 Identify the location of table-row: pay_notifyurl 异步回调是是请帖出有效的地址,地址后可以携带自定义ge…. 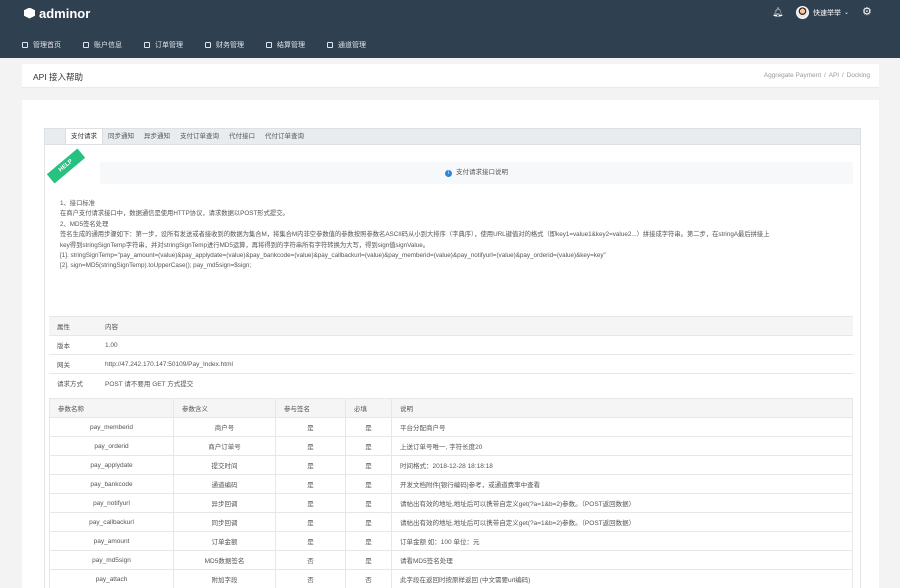
(451, 503).